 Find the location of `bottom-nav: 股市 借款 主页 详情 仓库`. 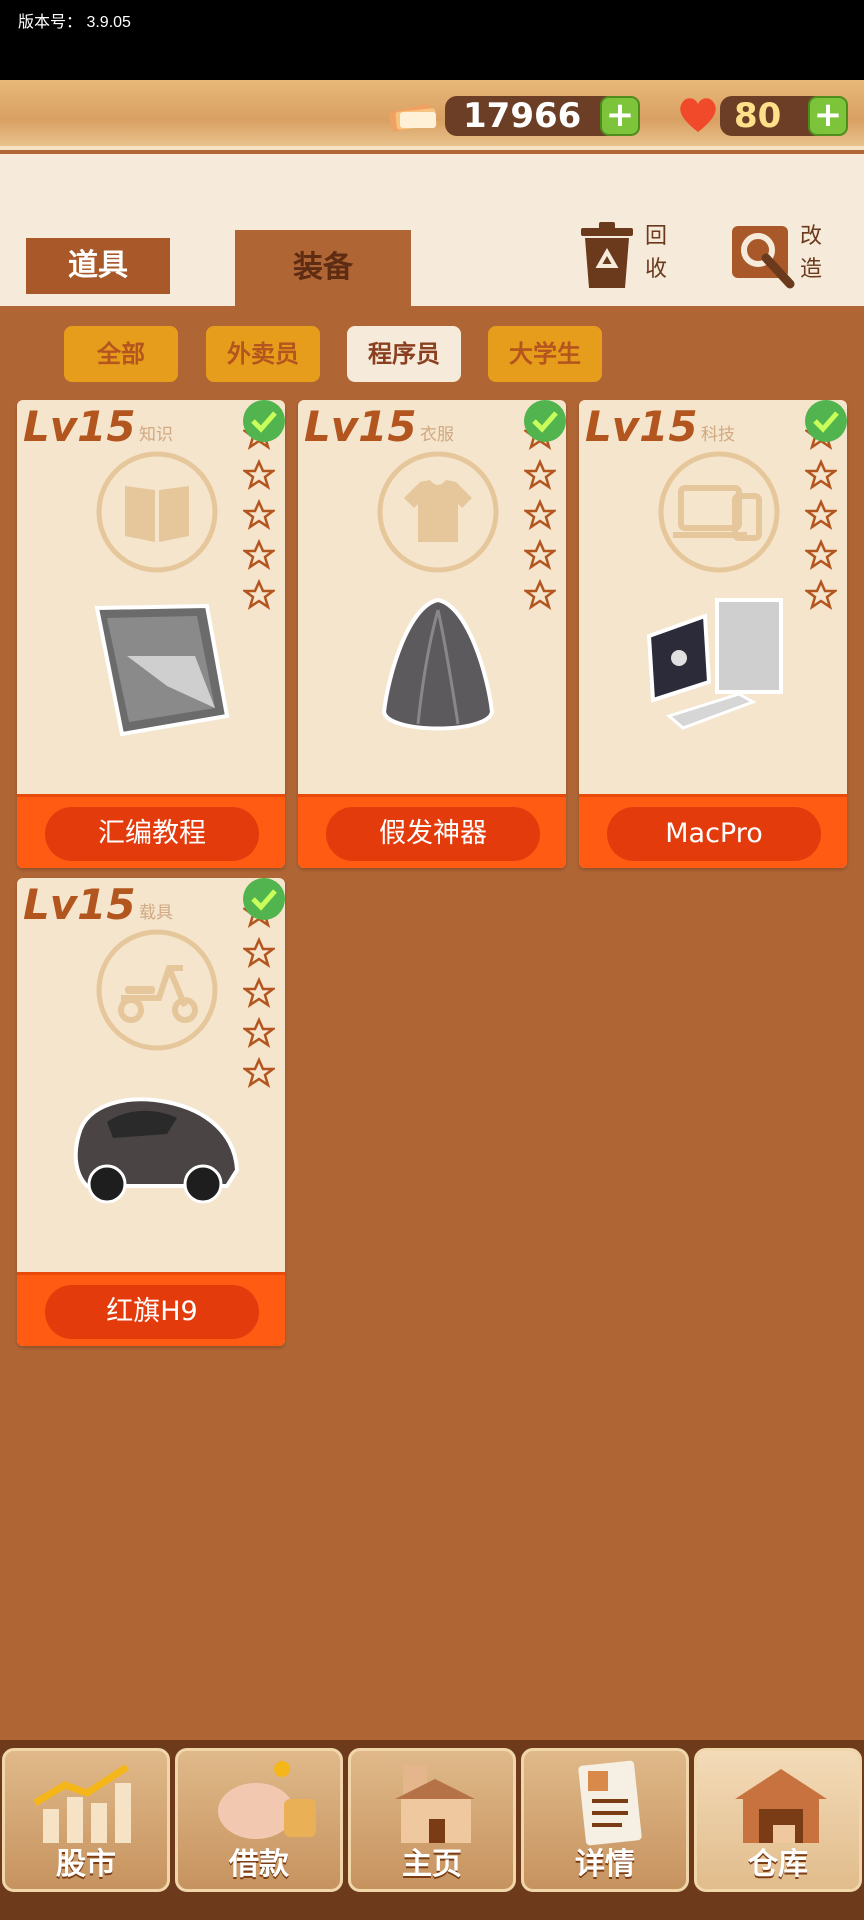

bottom-nav: 股市 借款 主页 详情 仓库 is located at coordinates (432, 1830).